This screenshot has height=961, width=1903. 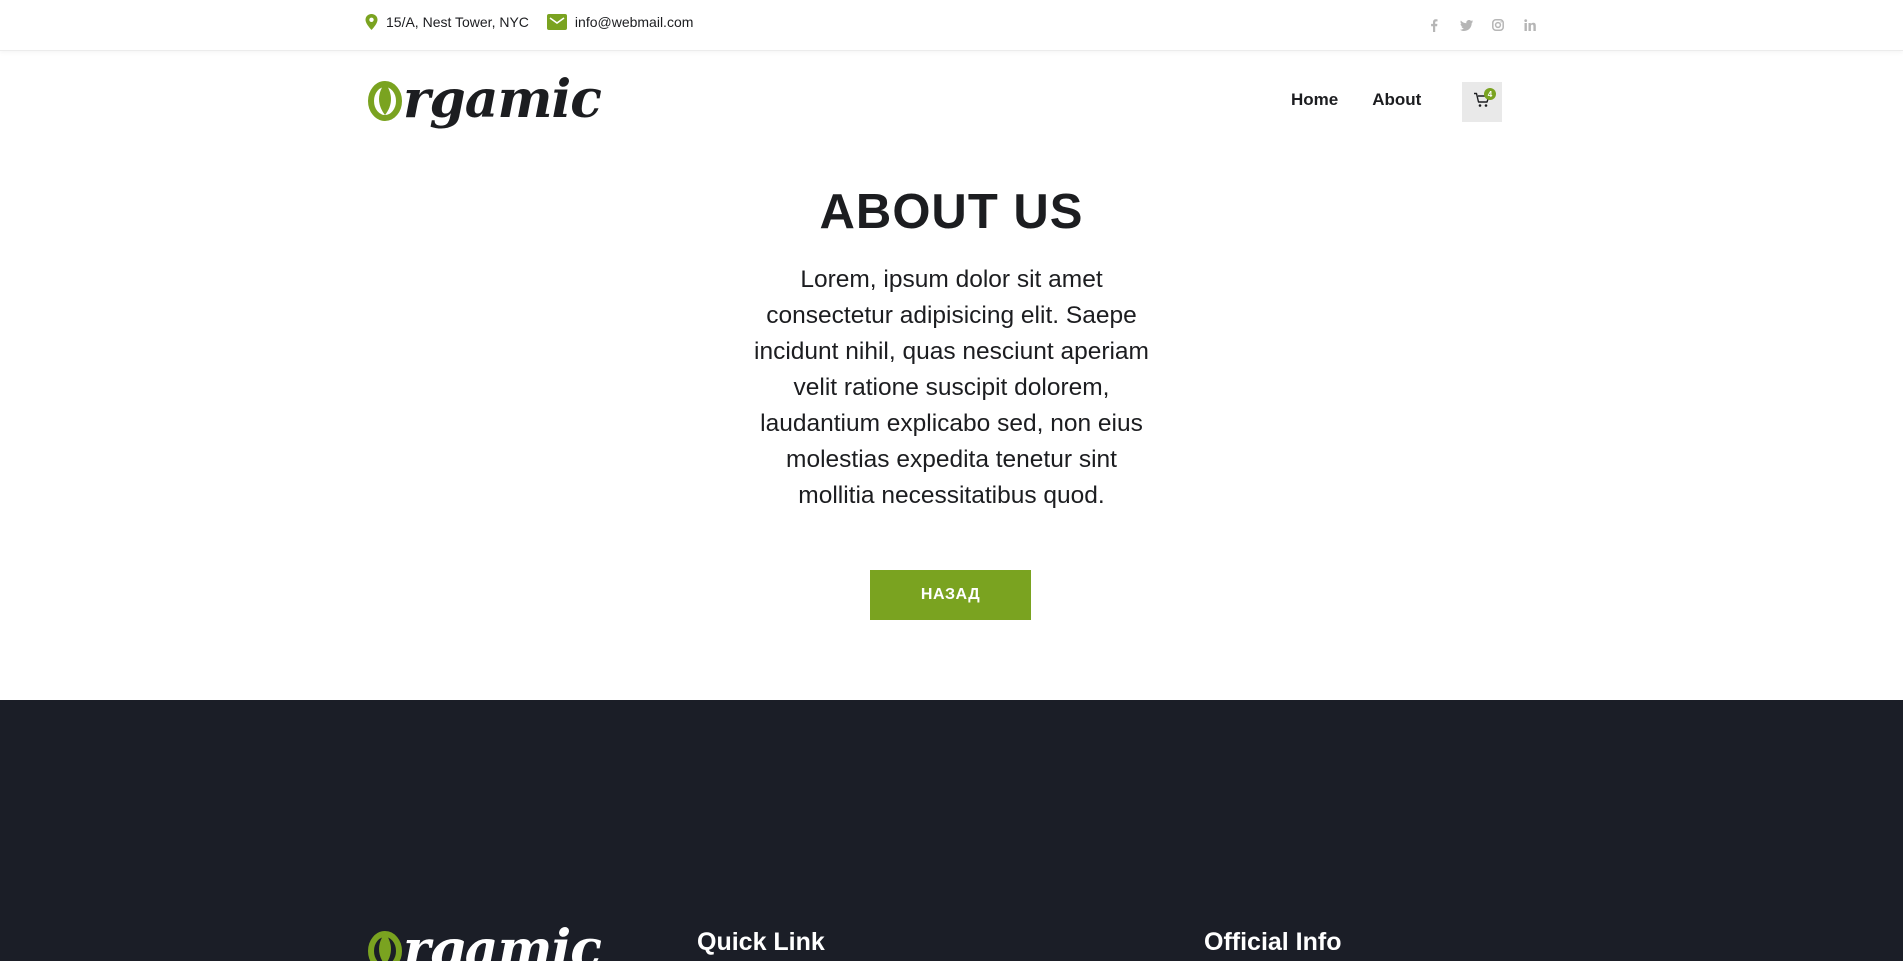 I want to click on address-item: 15/A, Nest Tower, NYC, so click(x=447, y=22).